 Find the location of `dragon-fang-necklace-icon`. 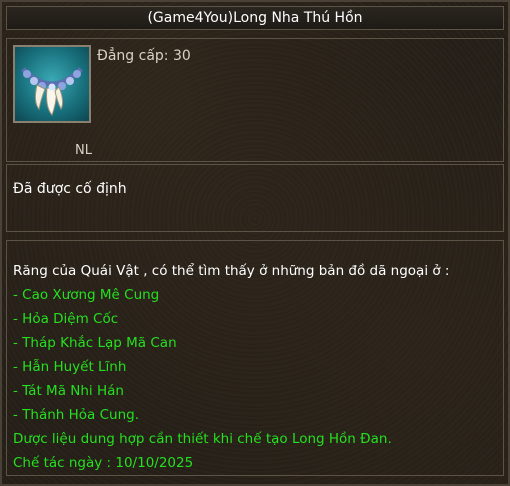

dragon-fang-necklace-icon is located at coordinates (52, 84).